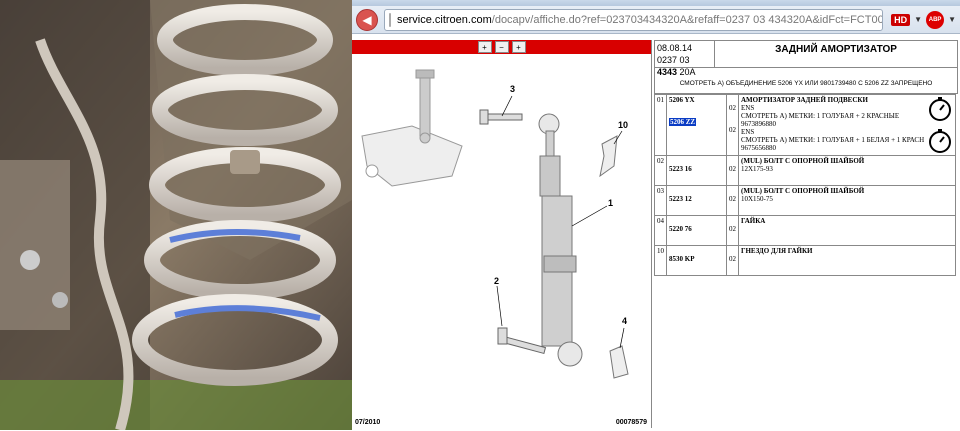 The width and height of the screenshot is (960, 431). I want to click on ref-bold: 4343, so click(667, 72).